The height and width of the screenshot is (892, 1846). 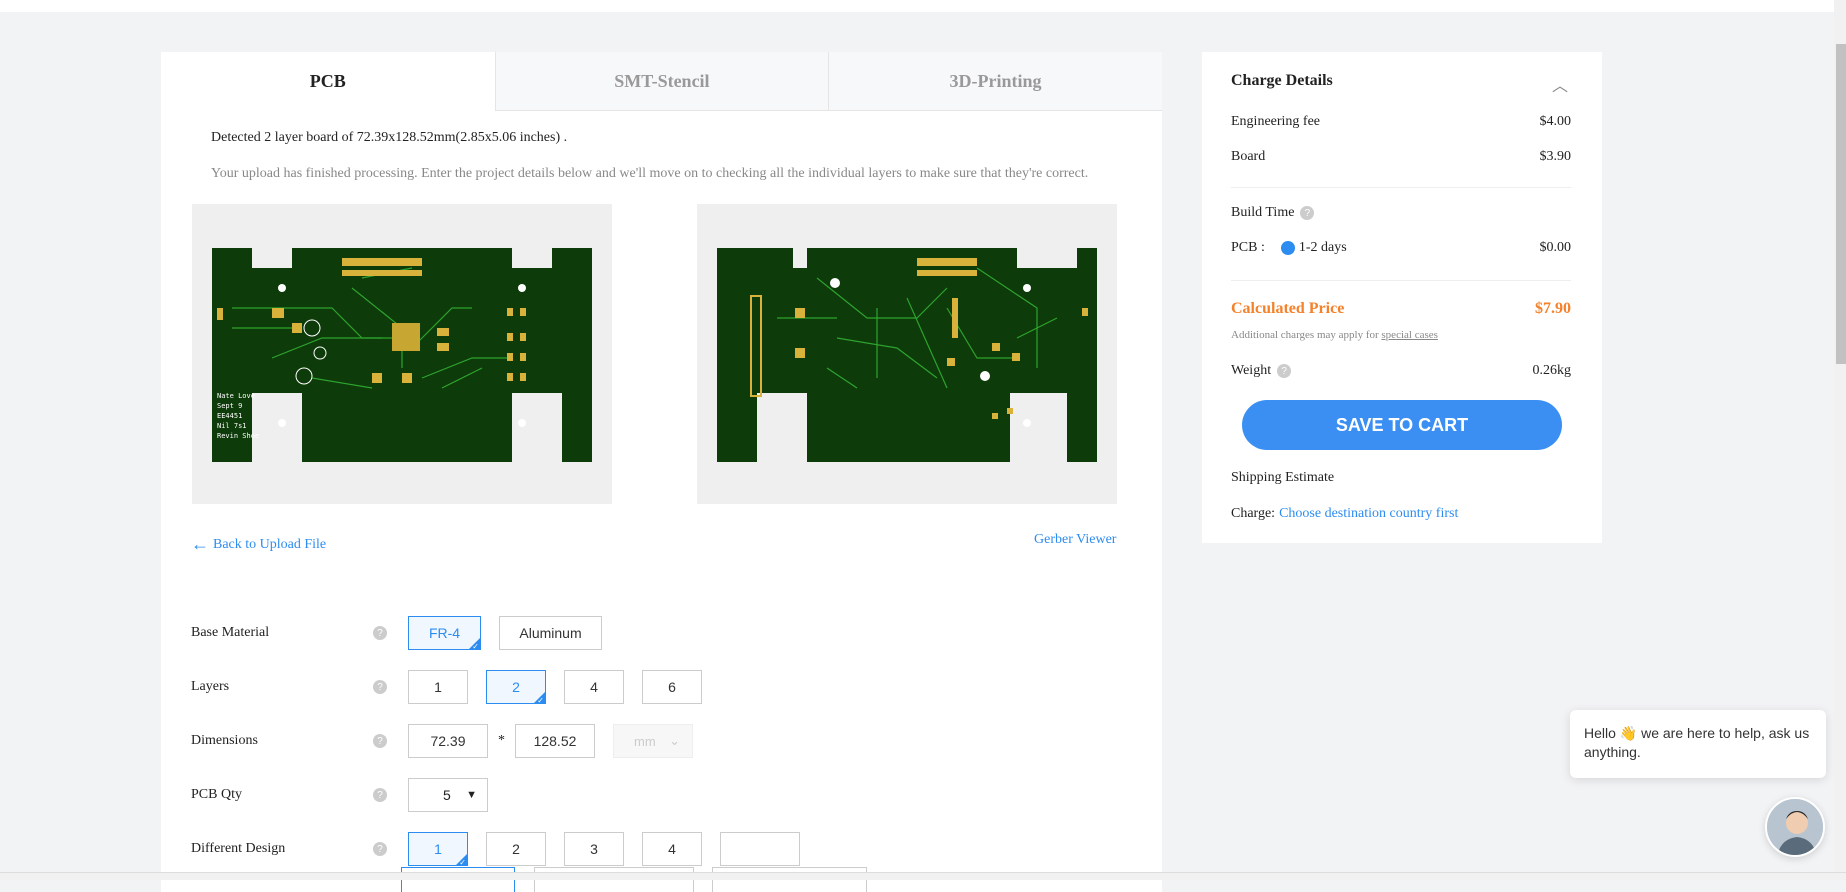 What do you see at coordinates (438, 687) in the screenshot?
I see `layers-option-1: 1` at bounding box center [438, 687].